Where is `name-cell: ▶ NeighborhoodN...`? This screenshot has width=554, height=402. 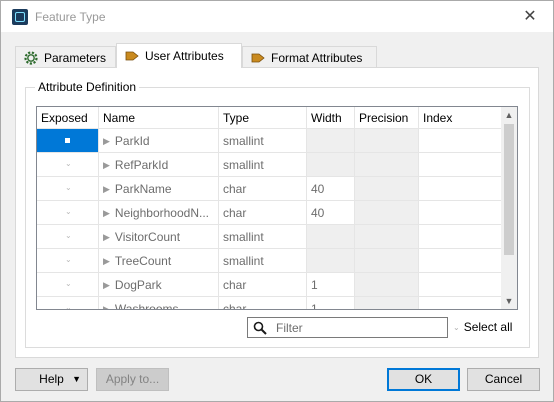 name-cell: ▶ NeighborhoodN... is located at coordinates (159, 213).